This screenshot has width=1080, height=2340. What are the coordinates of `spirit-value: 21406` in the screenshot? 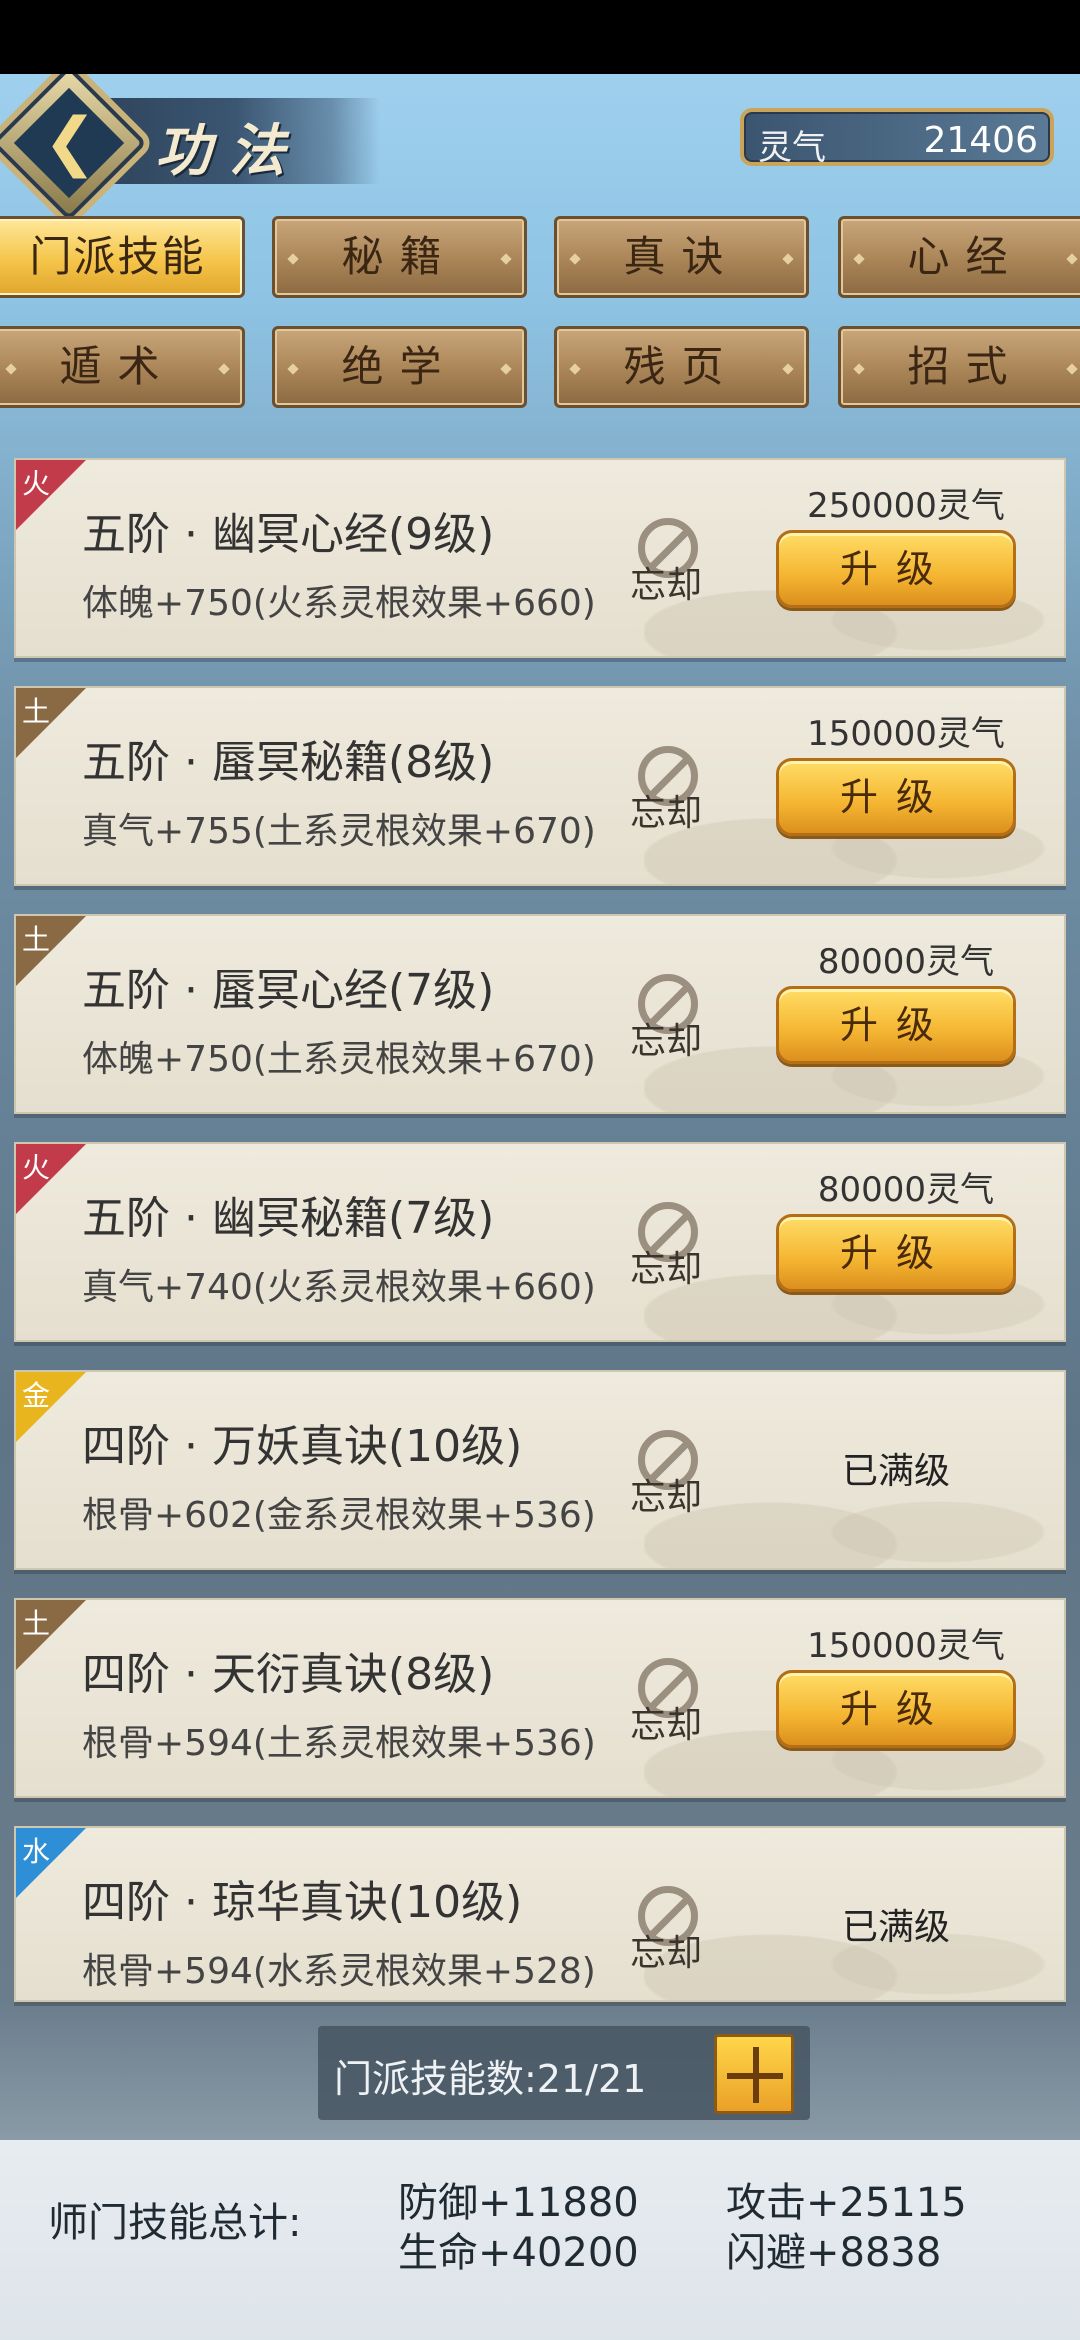 It's located at (980, 140).